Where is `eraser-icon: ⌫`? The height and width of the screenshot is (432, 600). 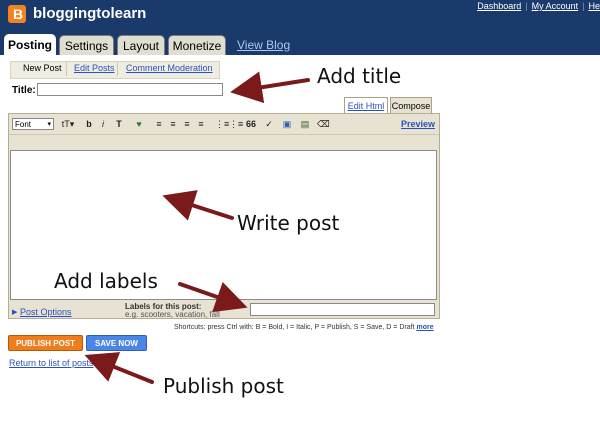 eraser-icon: ⌫ is located at coordinates (323, 124).